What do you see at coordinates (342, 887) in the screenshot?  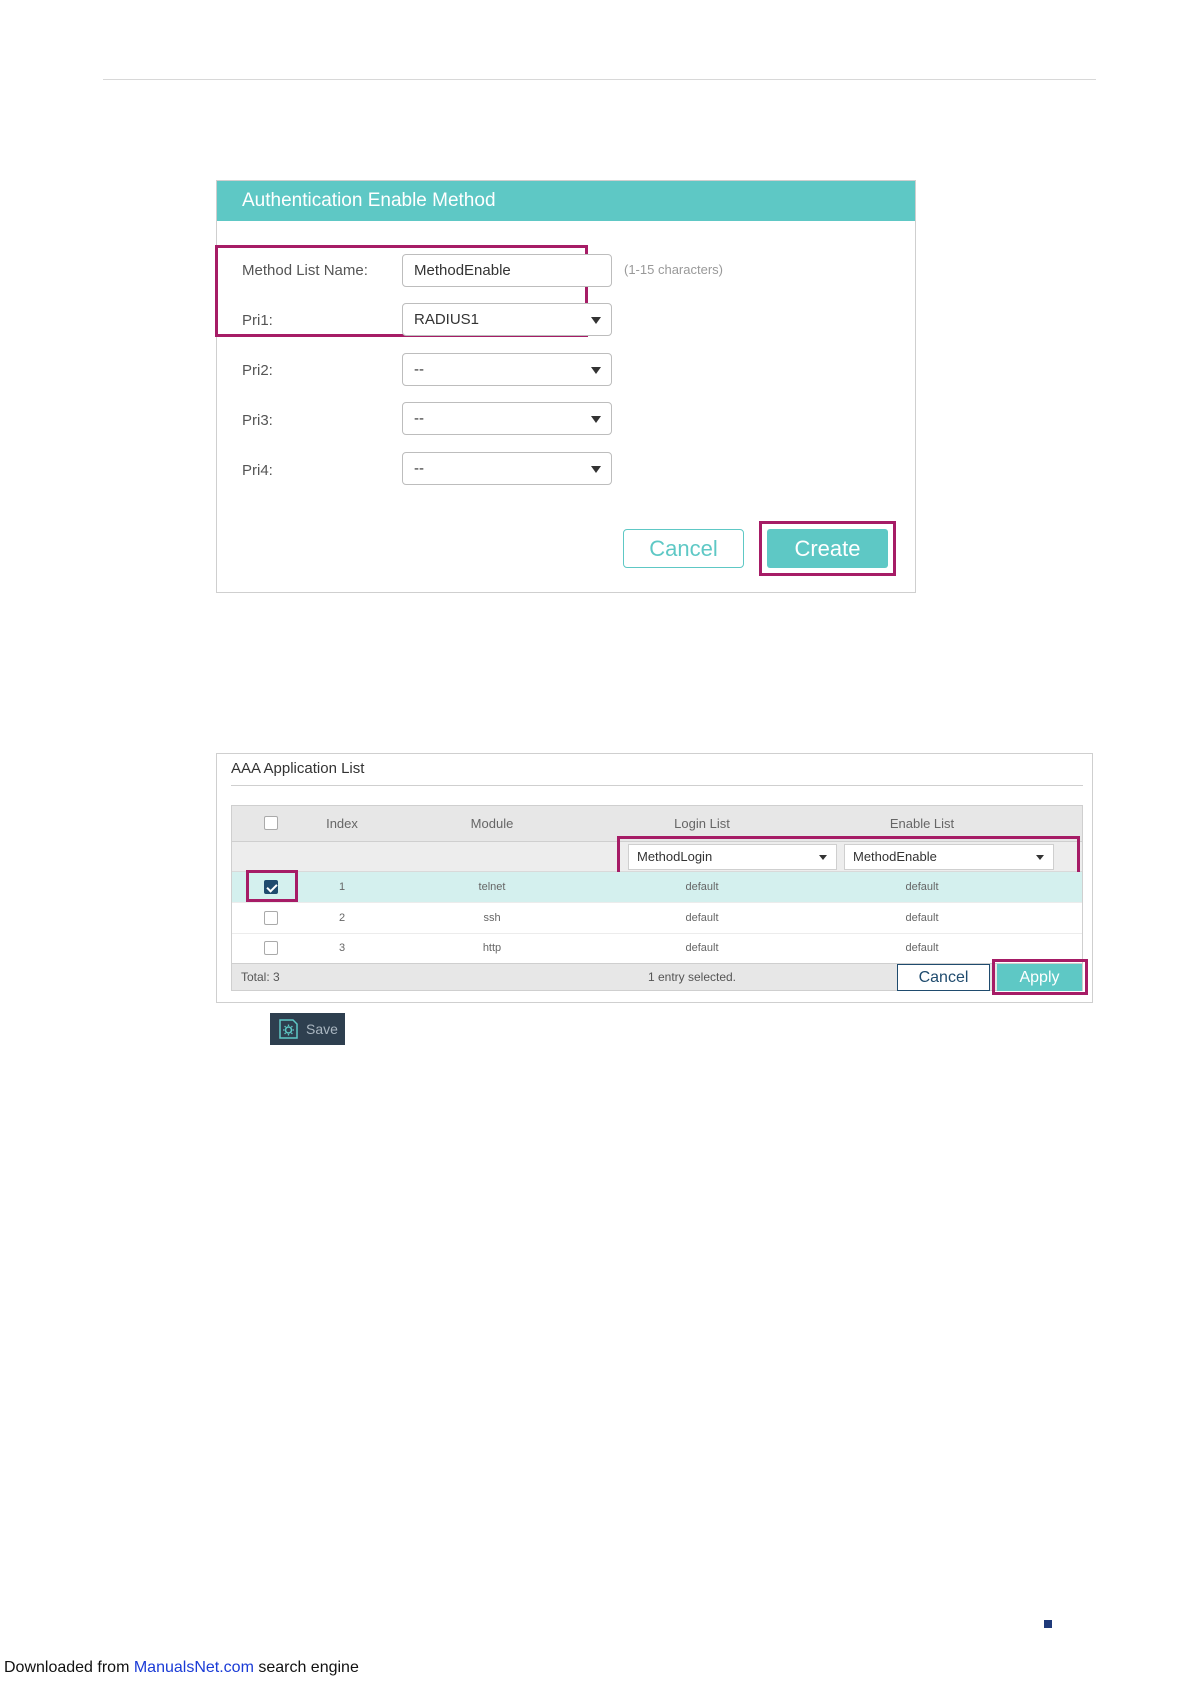 I see `cell-index: 1` at bounding box center [342, 887].